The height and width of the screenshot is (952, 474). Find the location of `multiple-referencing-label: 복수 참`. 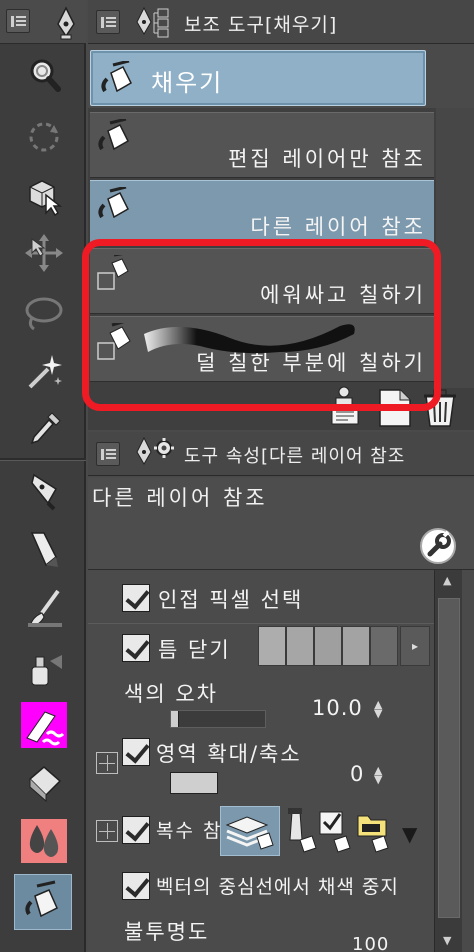

multiple-referencing-label: 복수 참 is located at coordinates (189, 831).